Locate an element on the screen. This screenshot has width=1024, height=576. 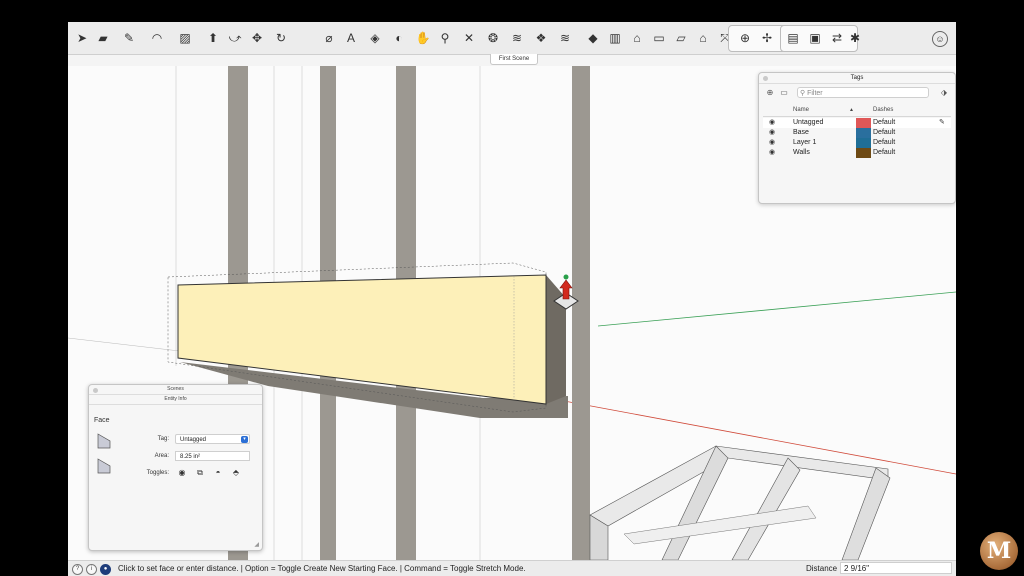
position-camera-icon: ⊕ is located at coordinates (745, 38).